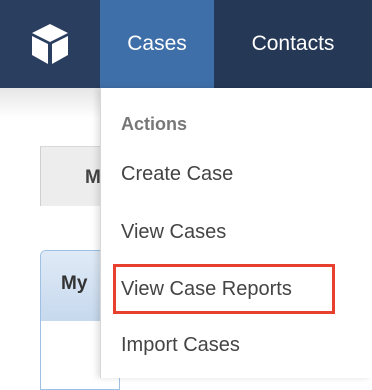  I want to click on menu-section-header: Actions, so click(154, 124).